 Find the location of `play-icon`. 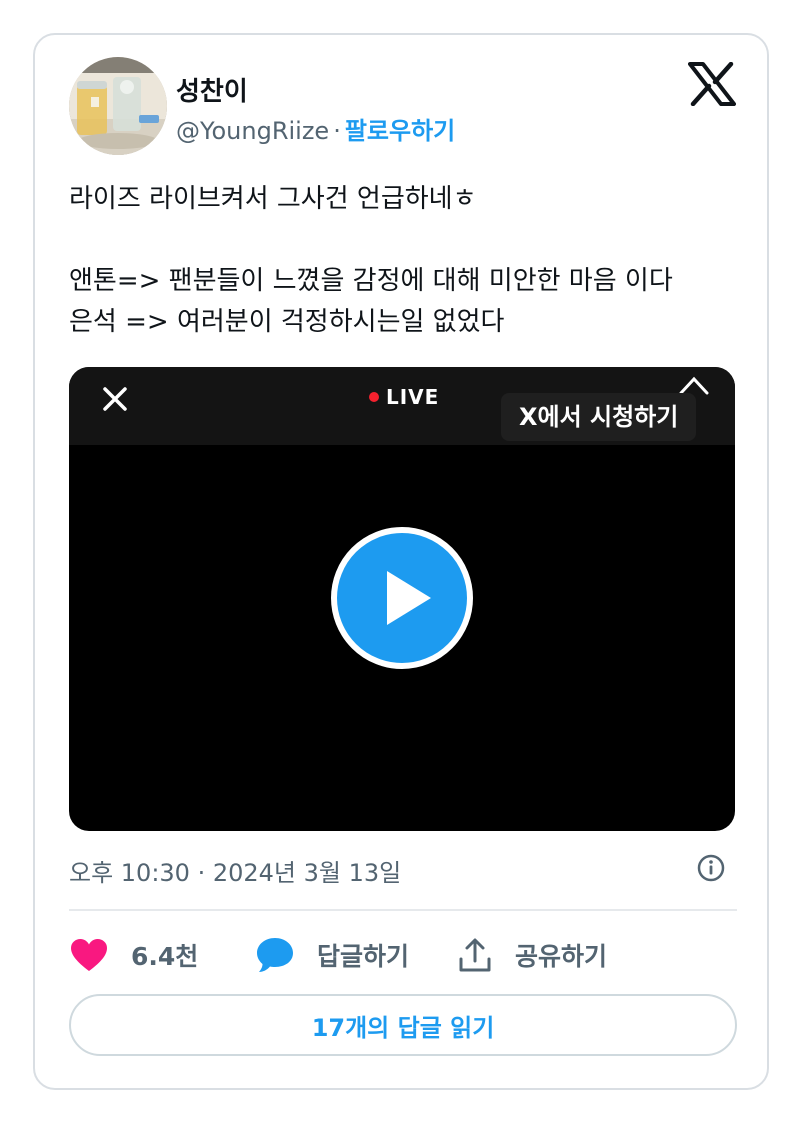

play-icon is located at coordinates (409, 598).